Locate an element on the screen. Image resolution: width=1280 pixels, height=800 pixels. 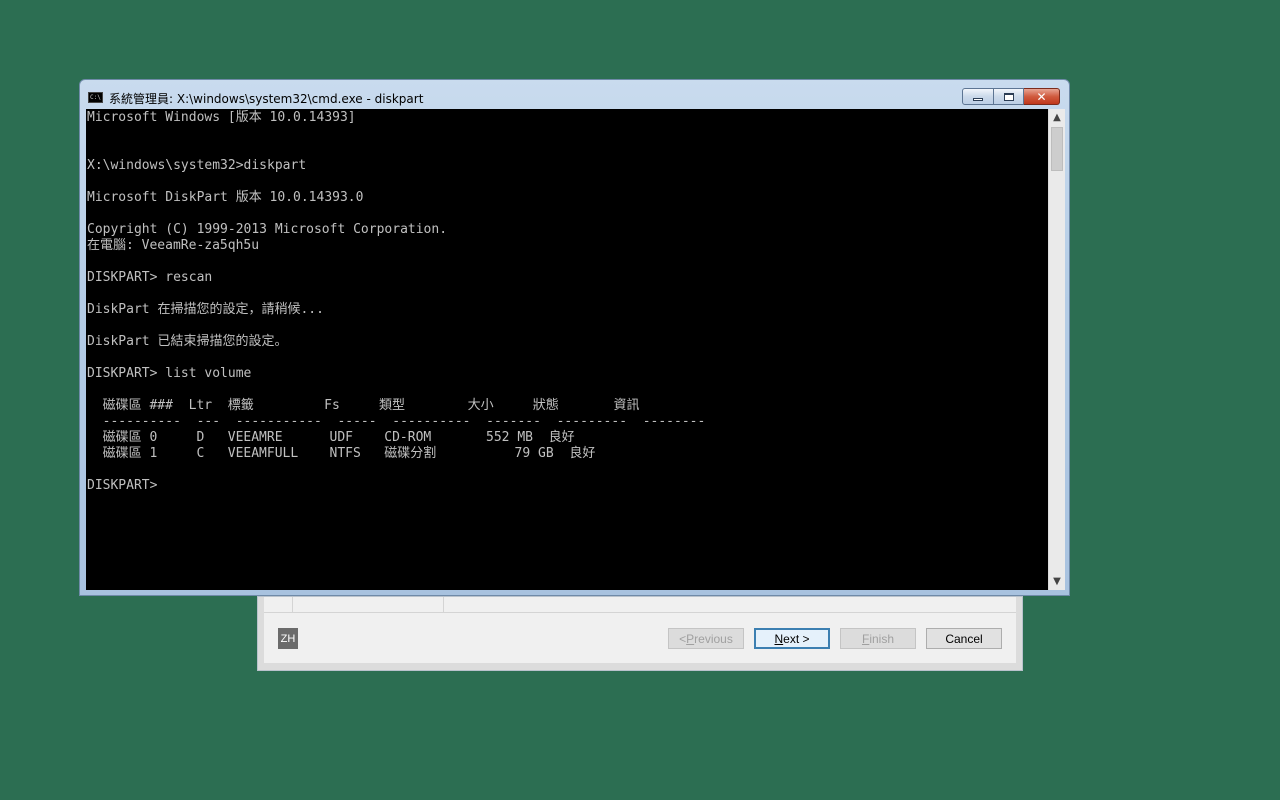
cmd-icon: C:\ is located at coordinates (95, 97).